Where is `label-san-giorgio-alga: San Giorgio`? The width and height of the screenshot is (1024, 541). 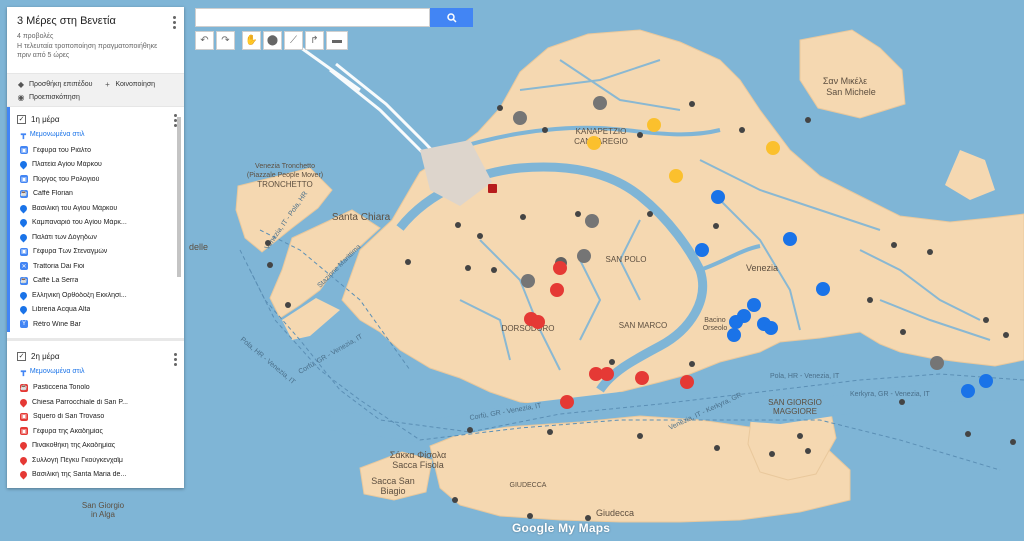 label-san-giorgio-alga: San Giorgio is located at coordinates (103, 505).